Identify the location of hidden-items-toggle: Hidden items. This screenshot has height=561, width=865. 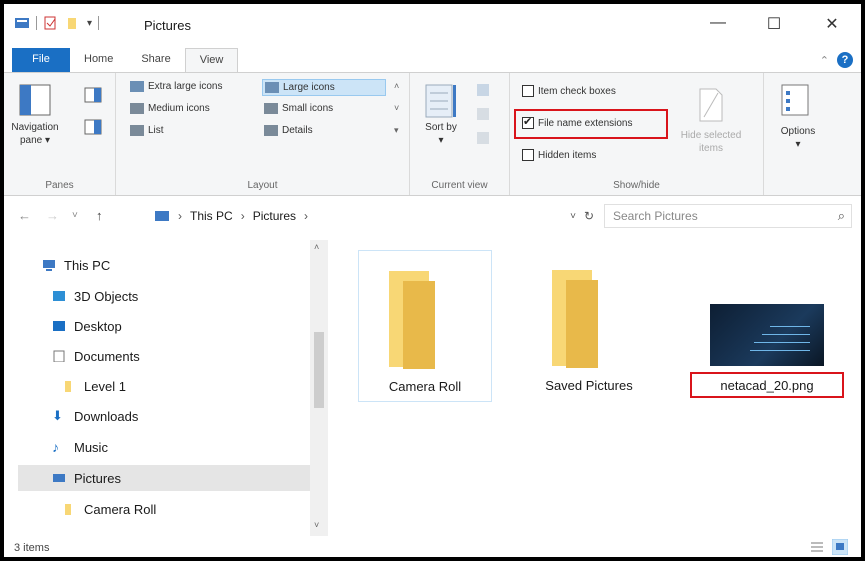
(559, 155).